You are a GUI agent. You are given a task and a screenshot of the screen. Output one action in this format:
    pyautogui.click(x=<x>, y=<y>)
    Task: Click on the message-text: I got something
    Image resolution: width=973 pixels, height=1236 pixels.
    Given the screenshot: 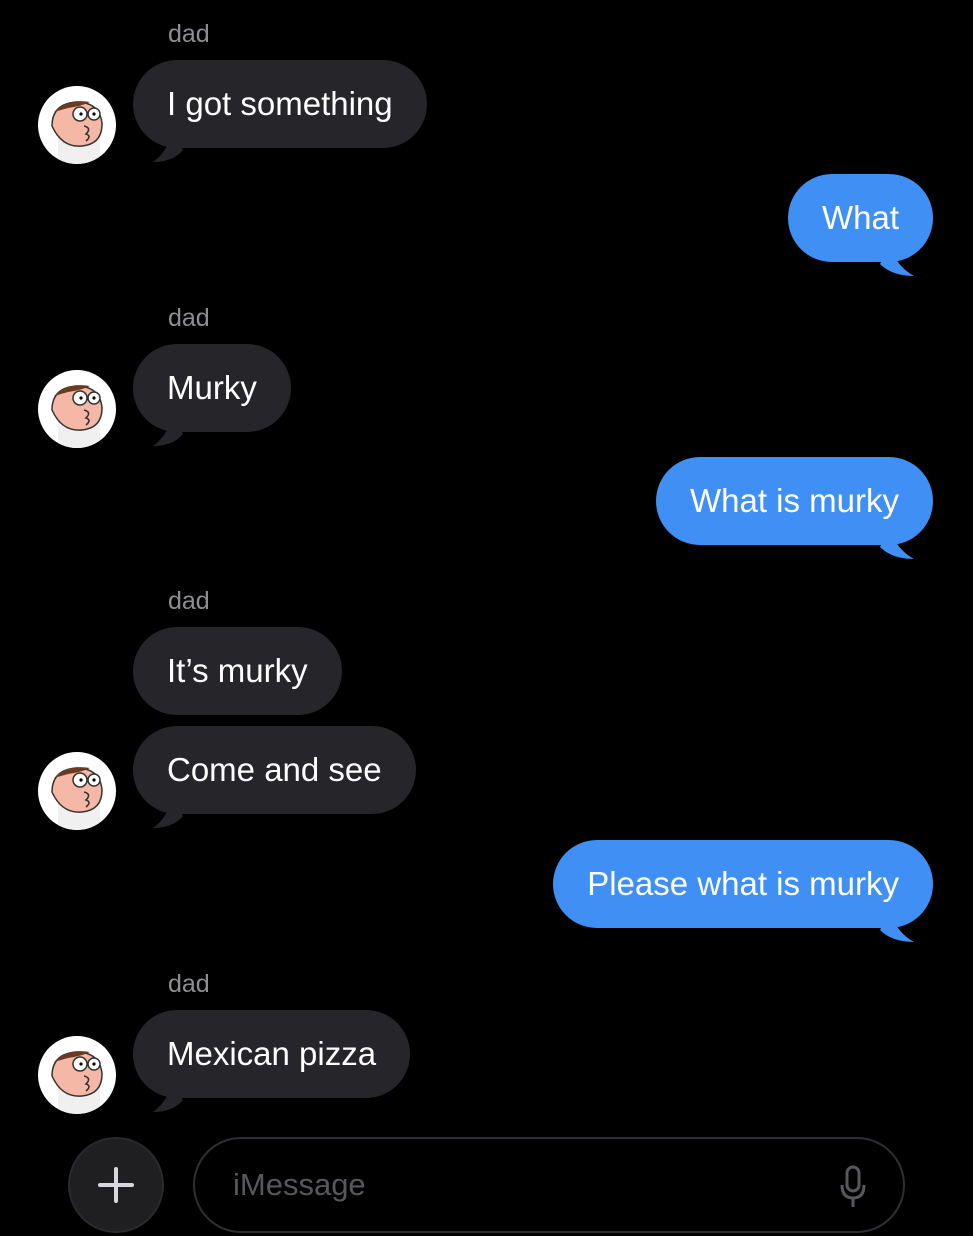 What is the action you would take?
    pyautogui.click(x=280, y=103)
    